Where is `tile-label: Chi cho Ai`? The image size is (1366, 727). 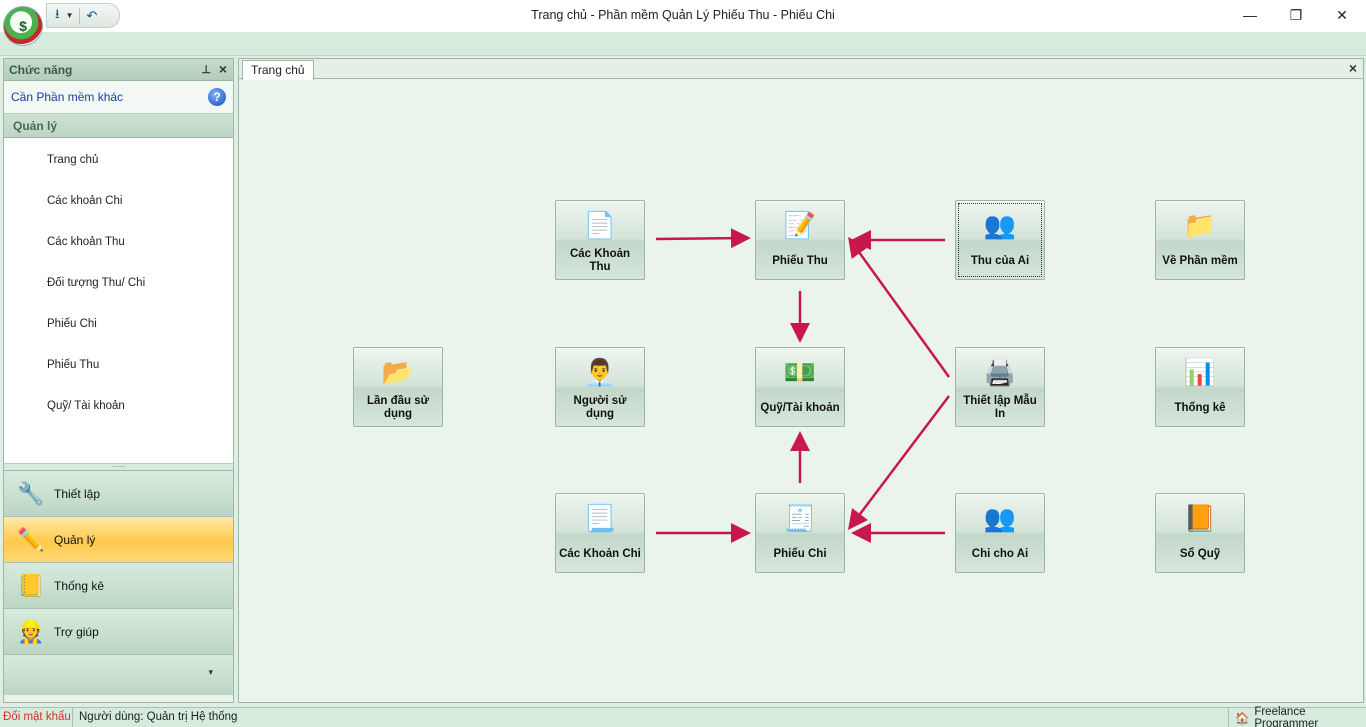
tile-label: Chi cho Ai is located at coordinates (1000, 553).